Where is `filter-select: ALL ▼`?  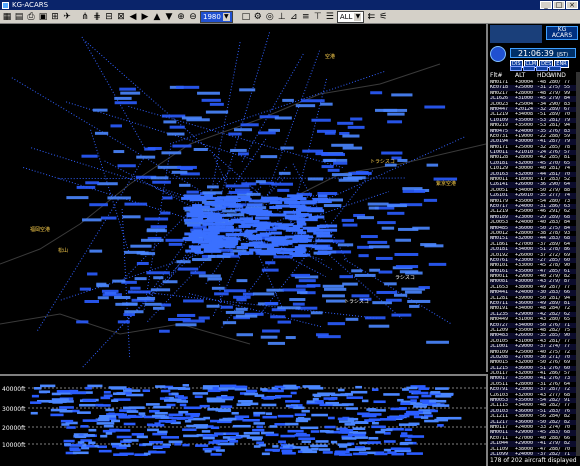 filter-select: ALL ▼ is located at coordinates (350, 16).